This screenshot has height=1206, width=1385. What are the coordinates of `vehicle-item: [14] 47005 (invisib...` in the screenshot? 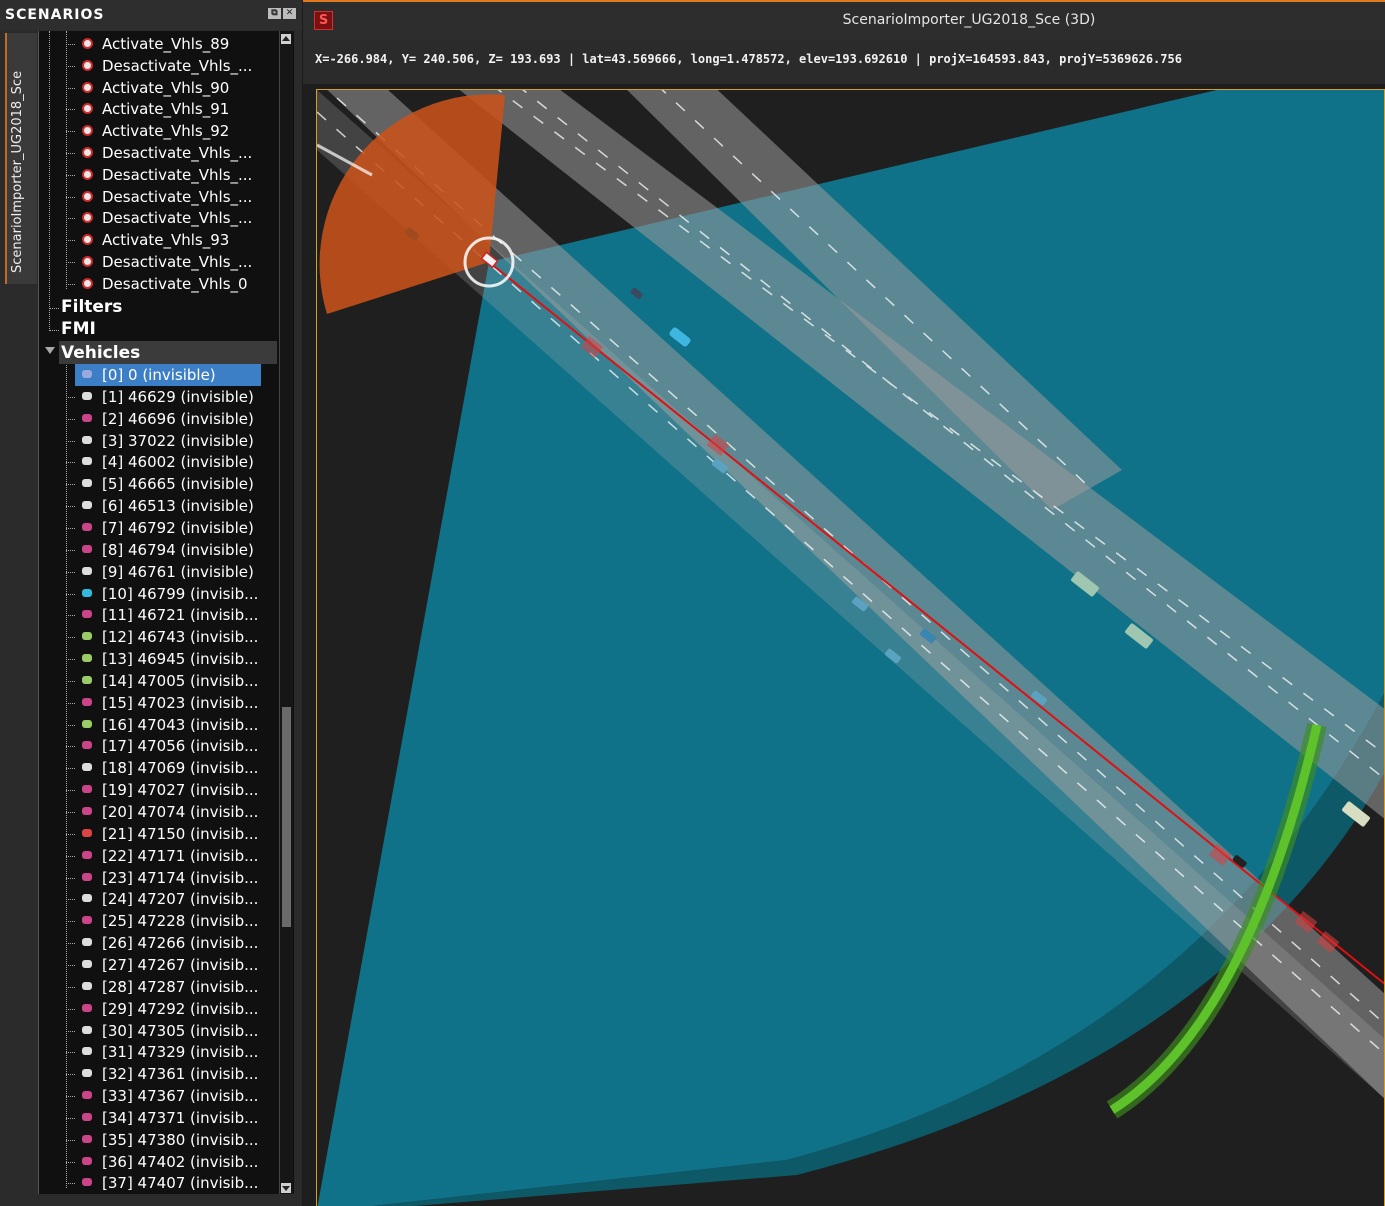 It's located at (159, 681).